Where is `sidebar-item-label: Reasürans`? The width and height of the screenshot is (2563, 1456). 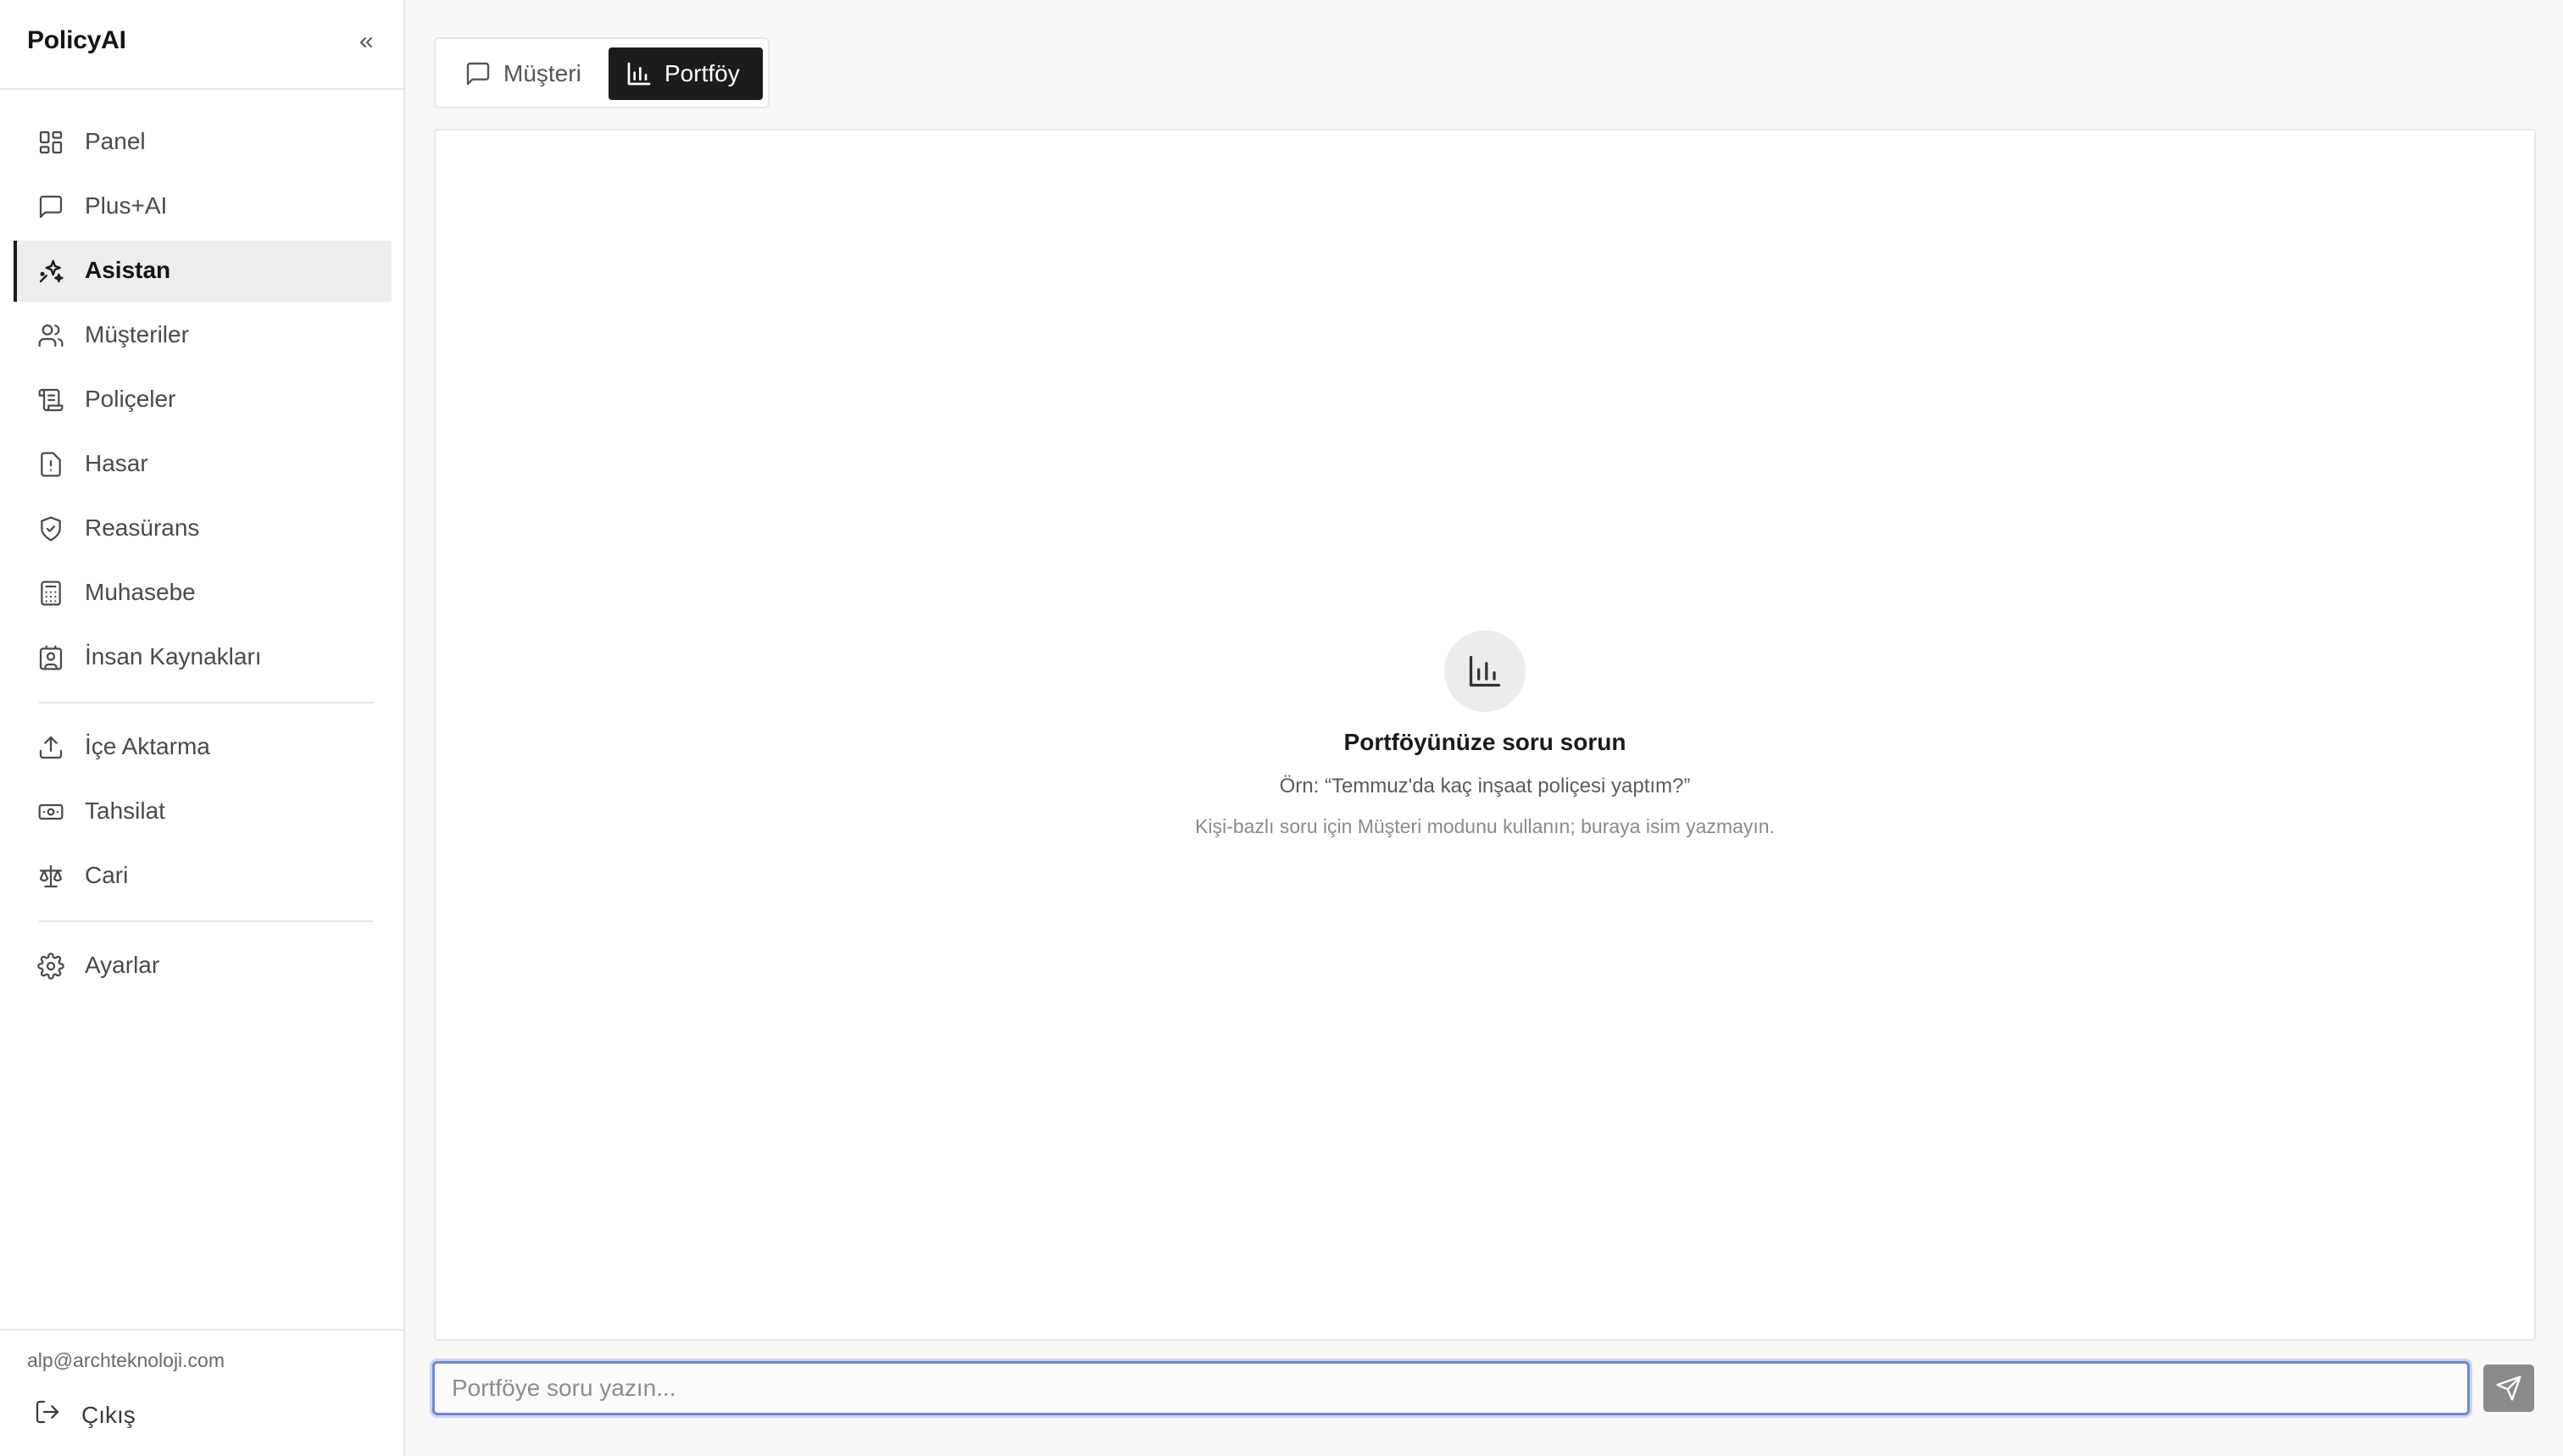 sidebar-item-label: Reasürans is located at coordinates (142, 527).